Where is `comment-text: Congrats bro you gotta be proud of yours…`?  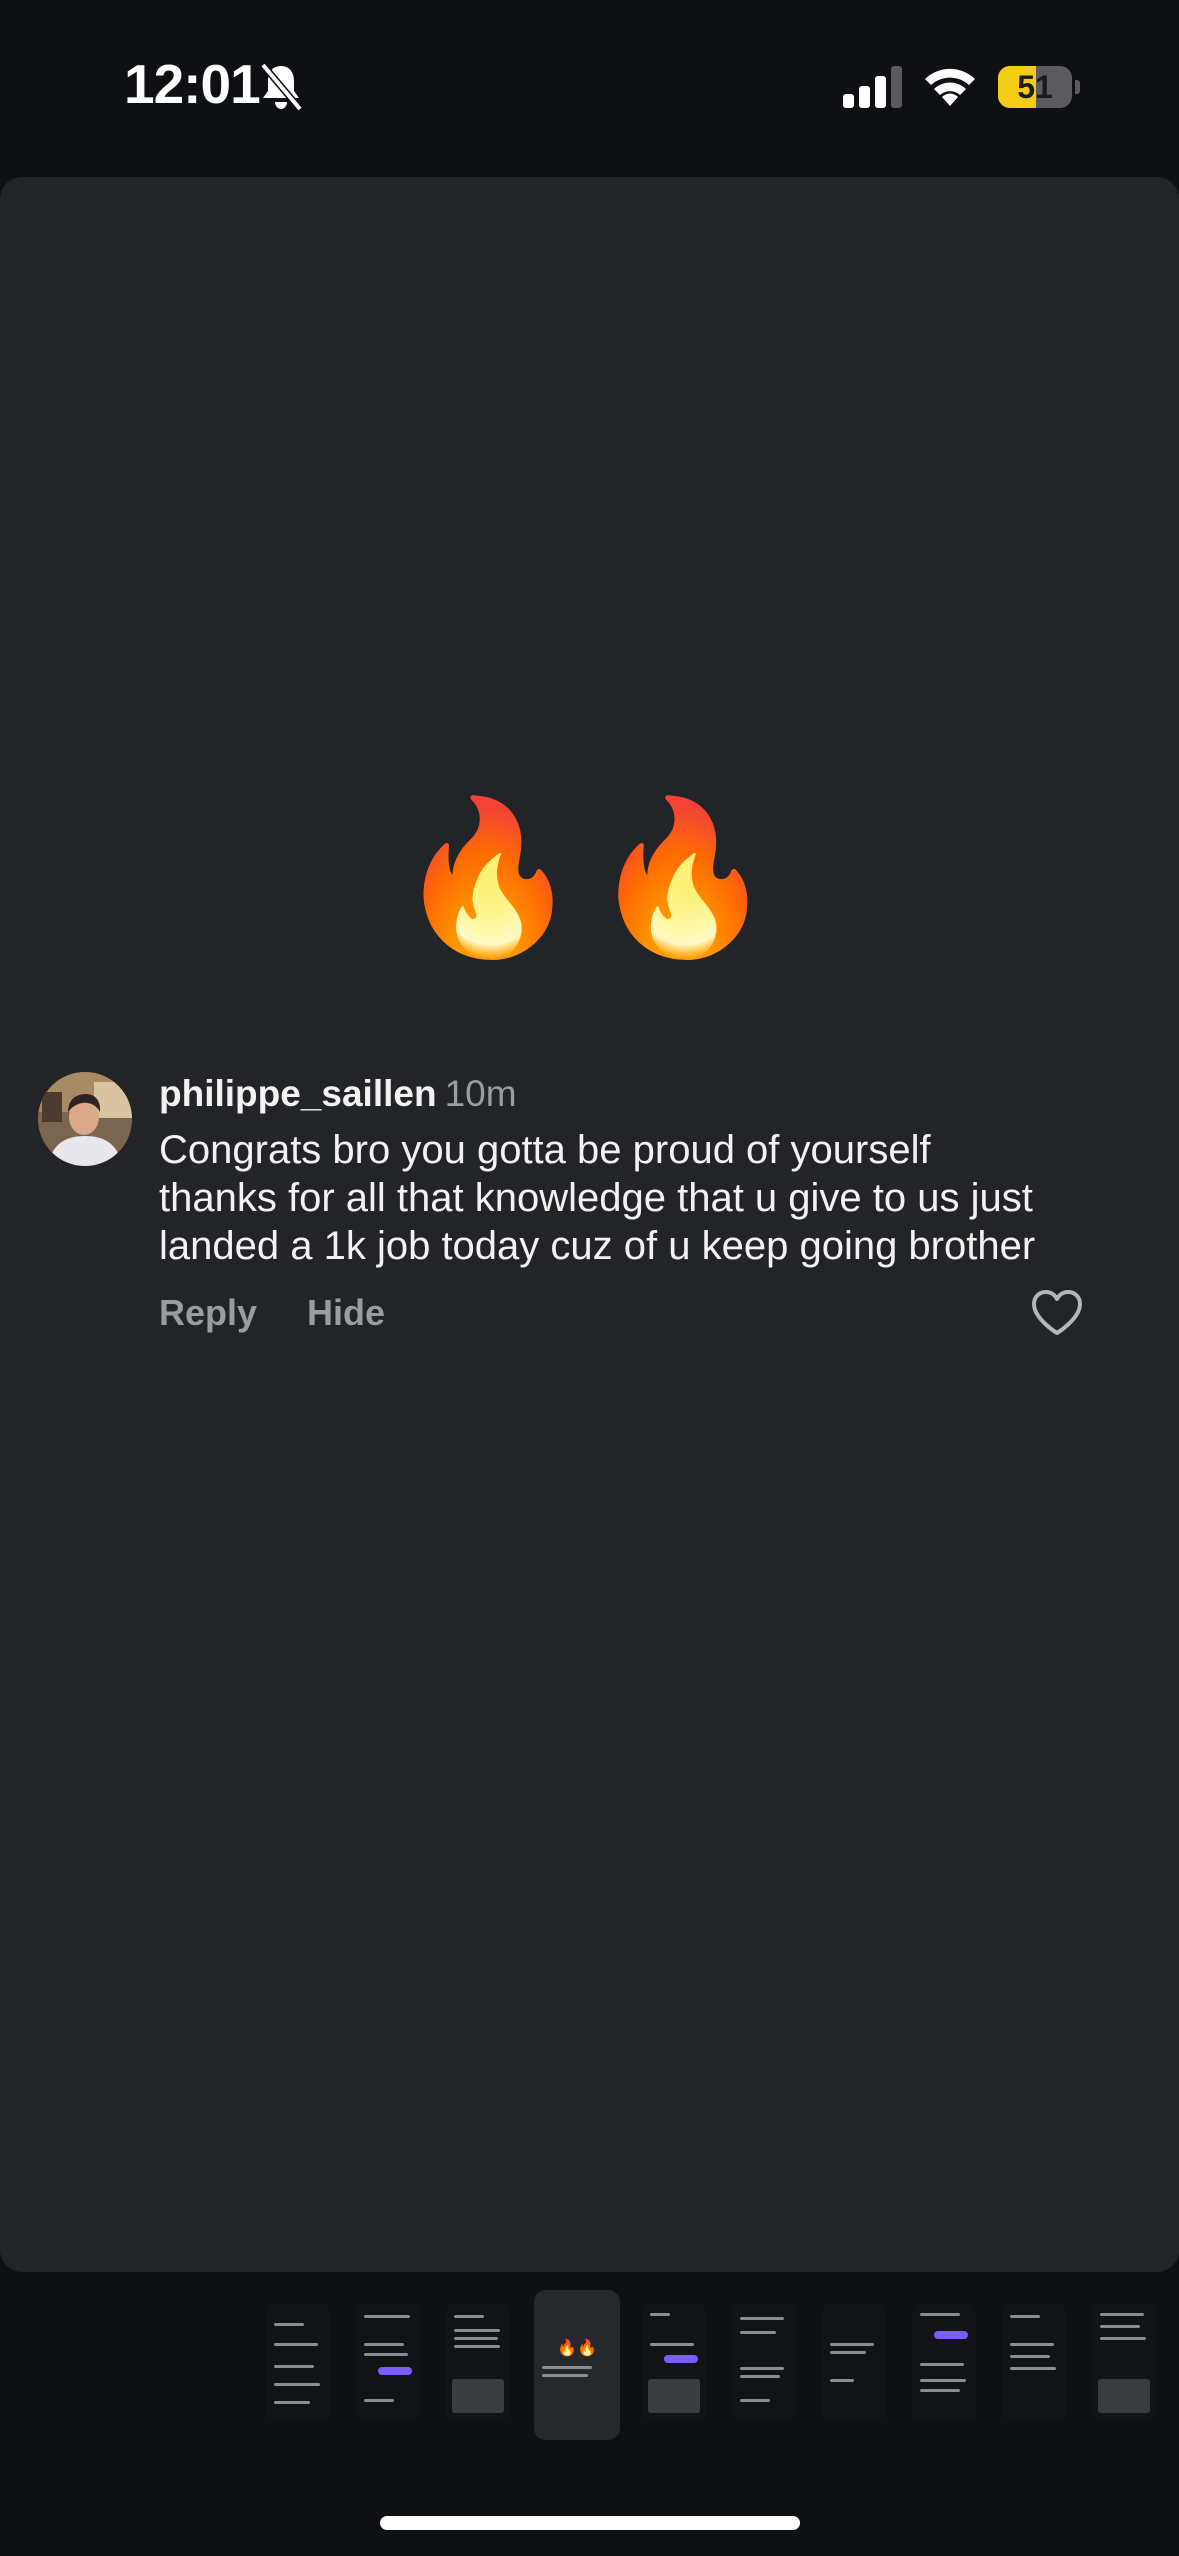 comment-text: Congrats bro you gotta be proud of yours… is located at coordinates (597, 1198).